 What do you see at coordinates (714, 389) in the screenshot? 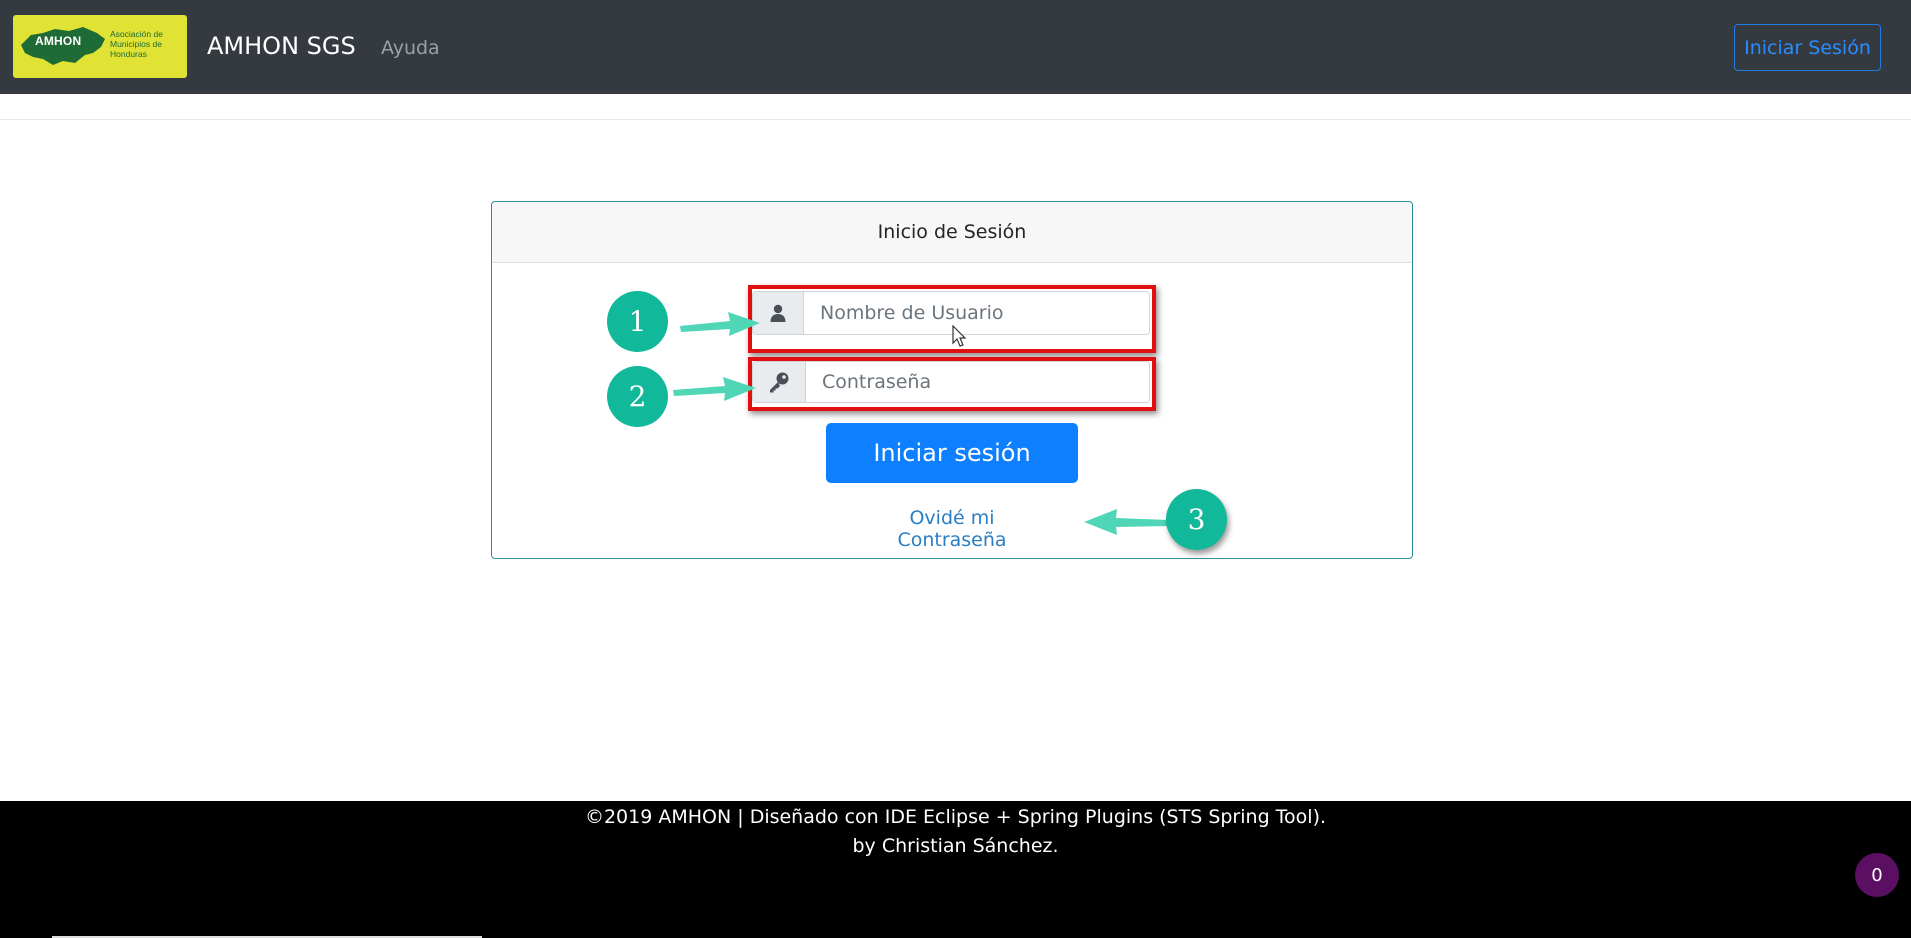
I see `arrow-2-icon` at bounding box center [714, 389].